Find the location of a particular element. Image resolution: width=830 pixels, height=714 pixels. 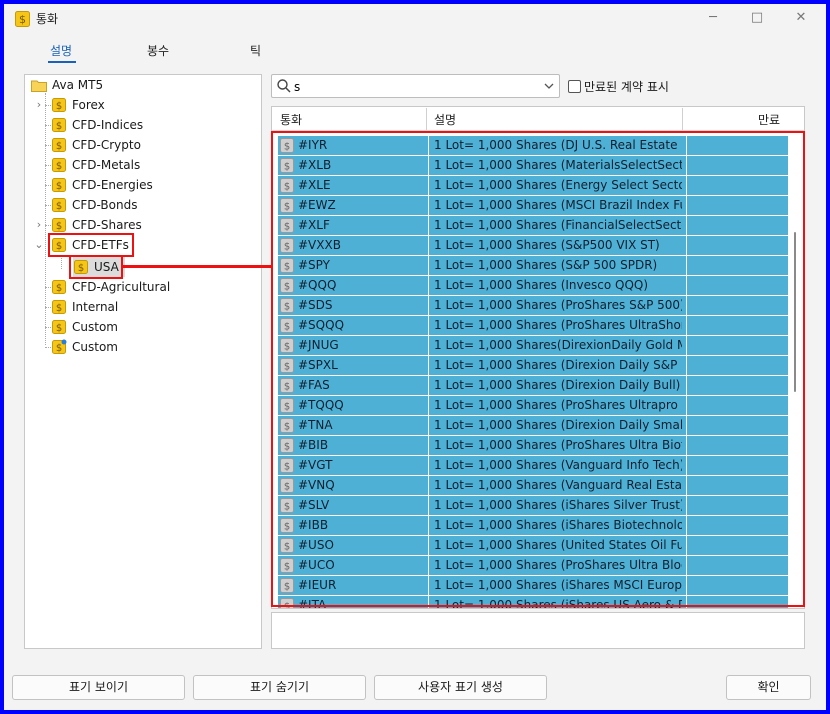

tree-item-label: Forex is located at coordinates (88, 105).